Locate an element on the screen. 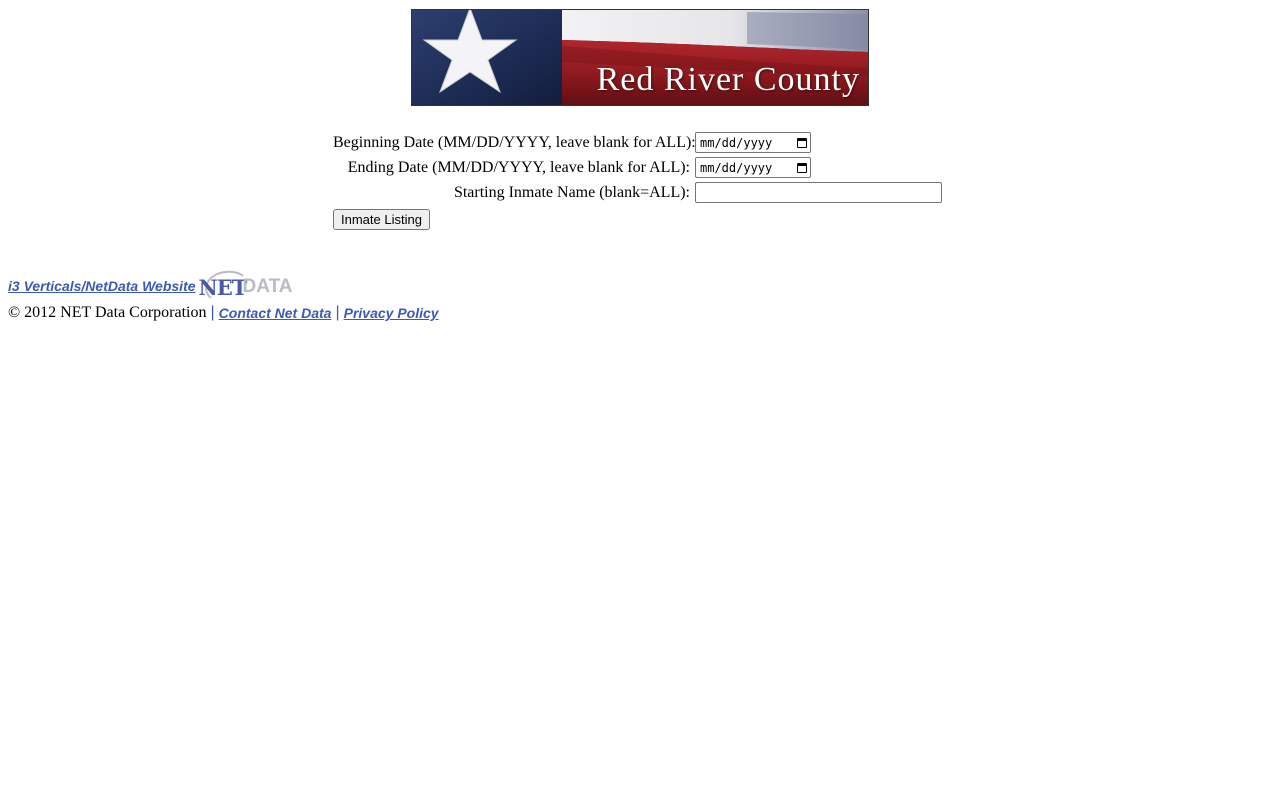 This screenshot has width=1280, height=800. inmate-listing-button: Inmate Listing is located at coordinates (381, 219).